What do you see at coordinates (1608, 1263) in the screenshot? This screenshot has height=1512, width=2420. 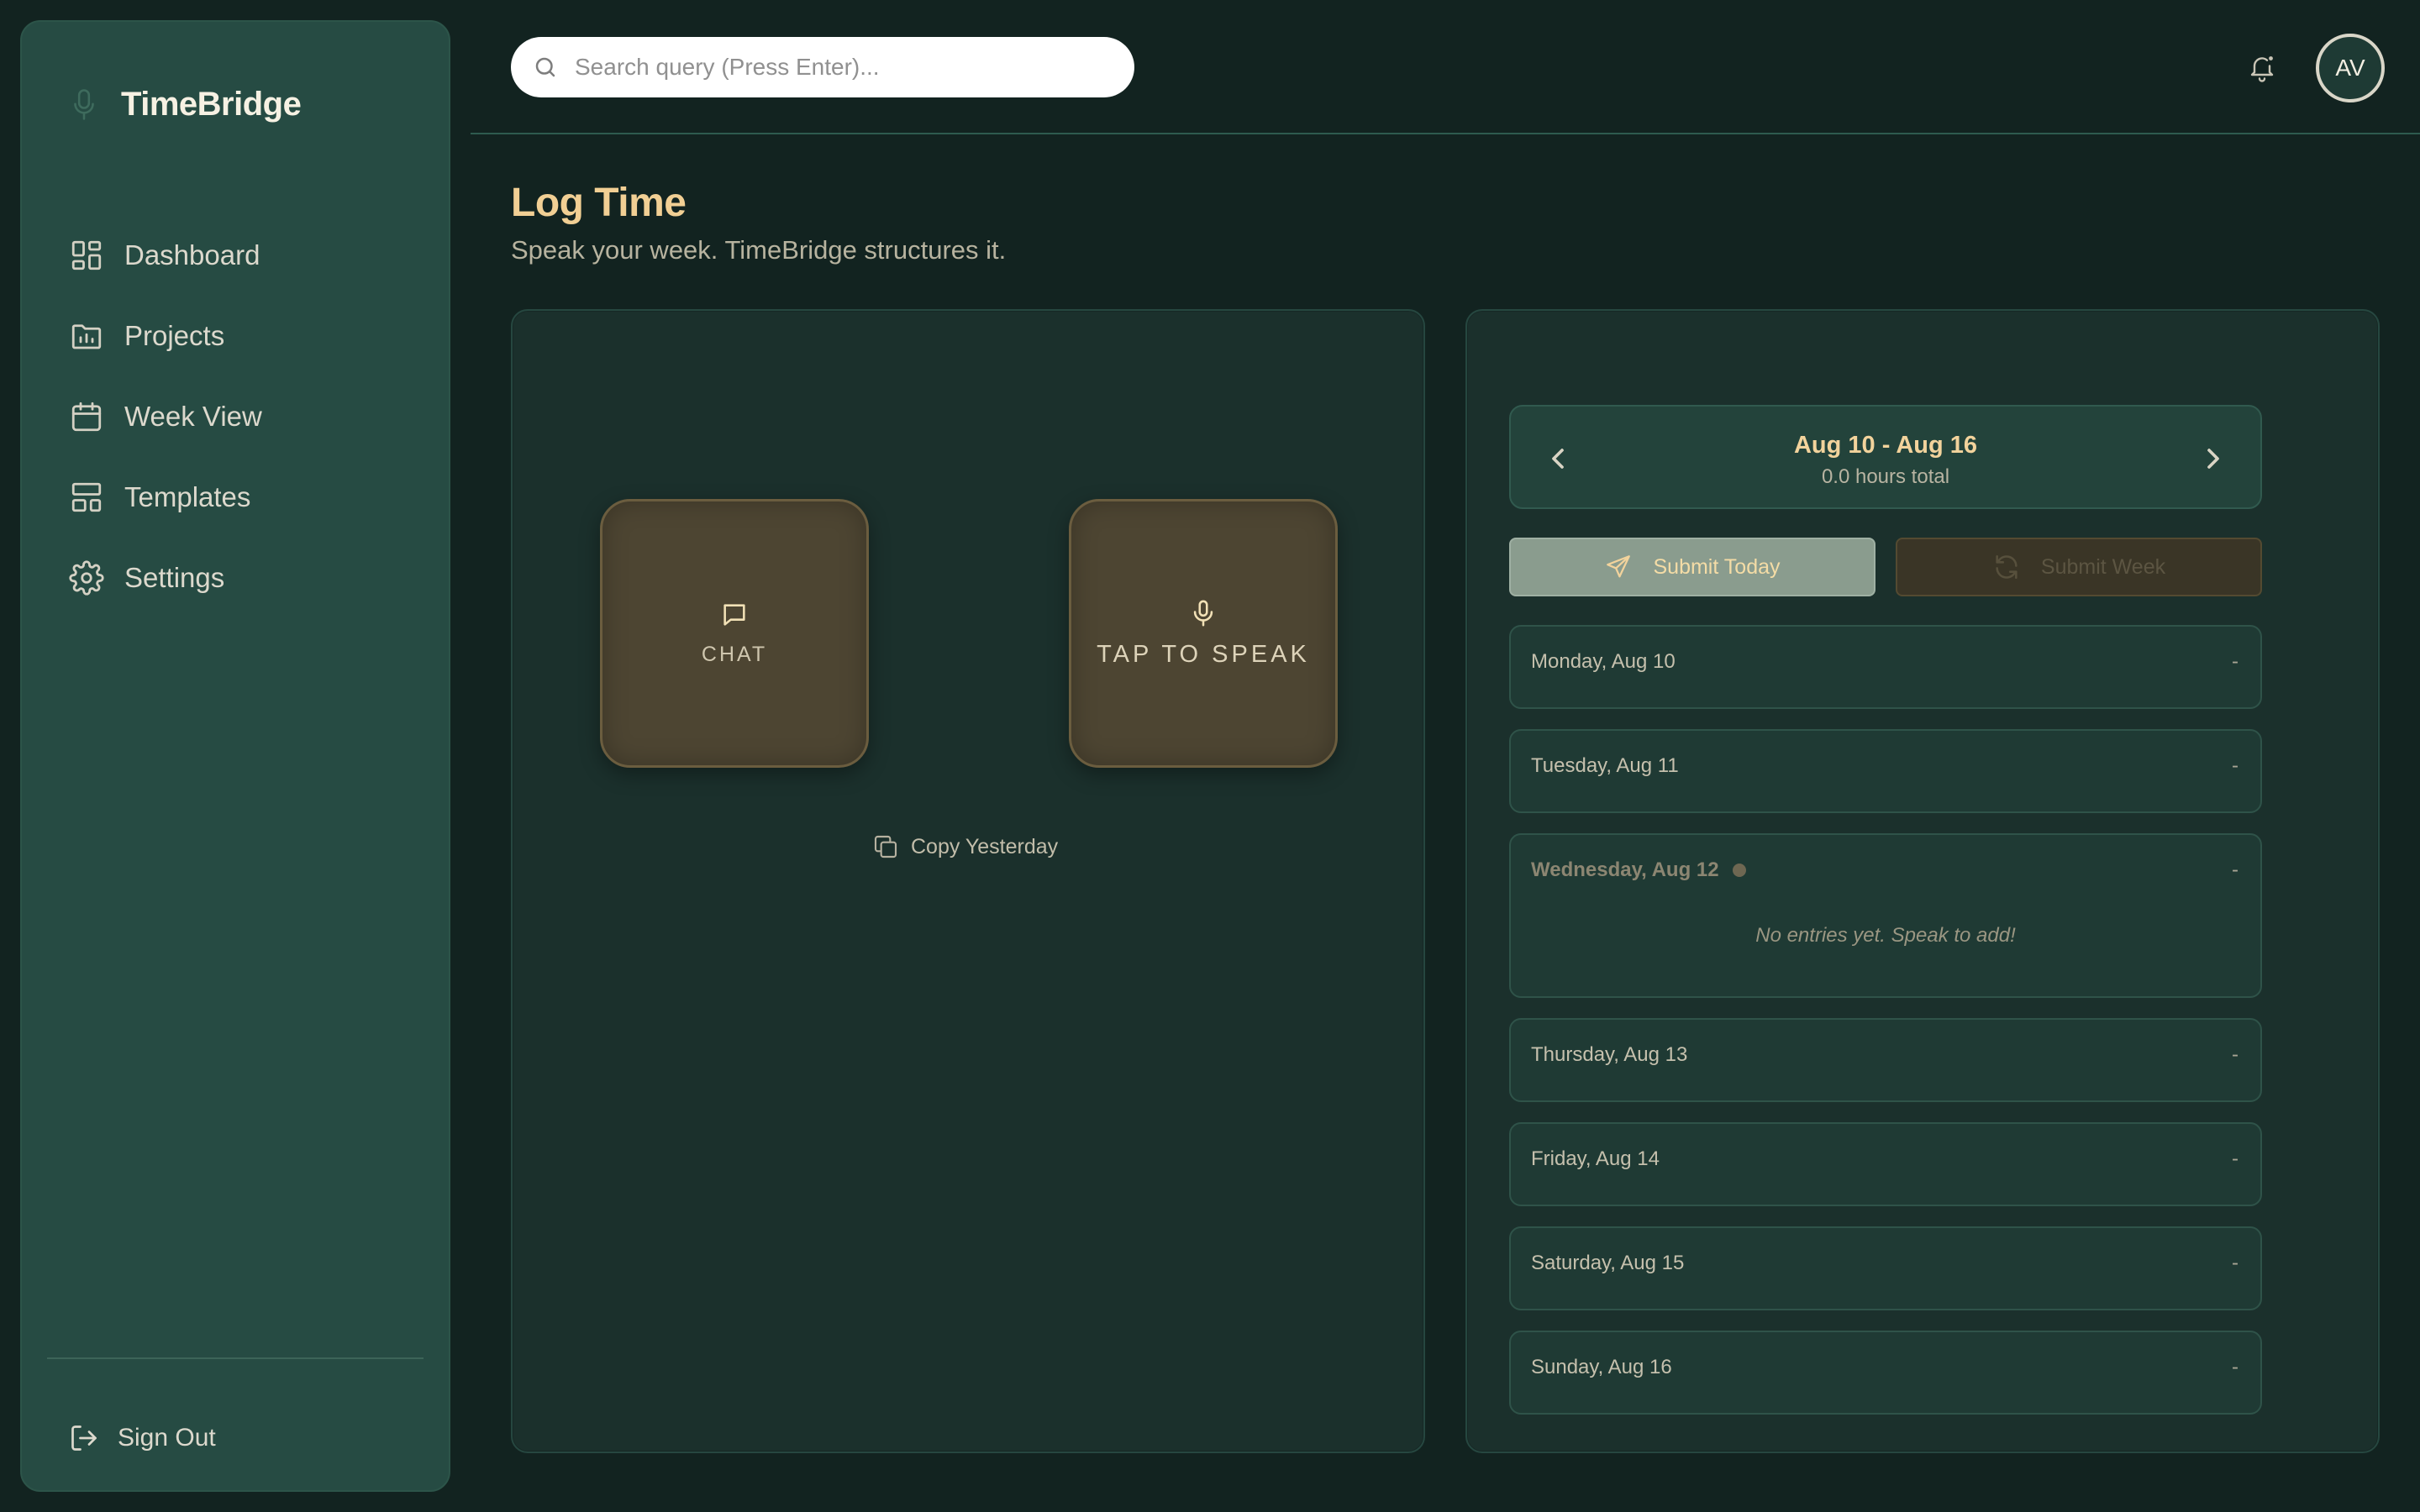 I see `day-name: Saturday, Aug 15` at bounding box center [1608, 1263].